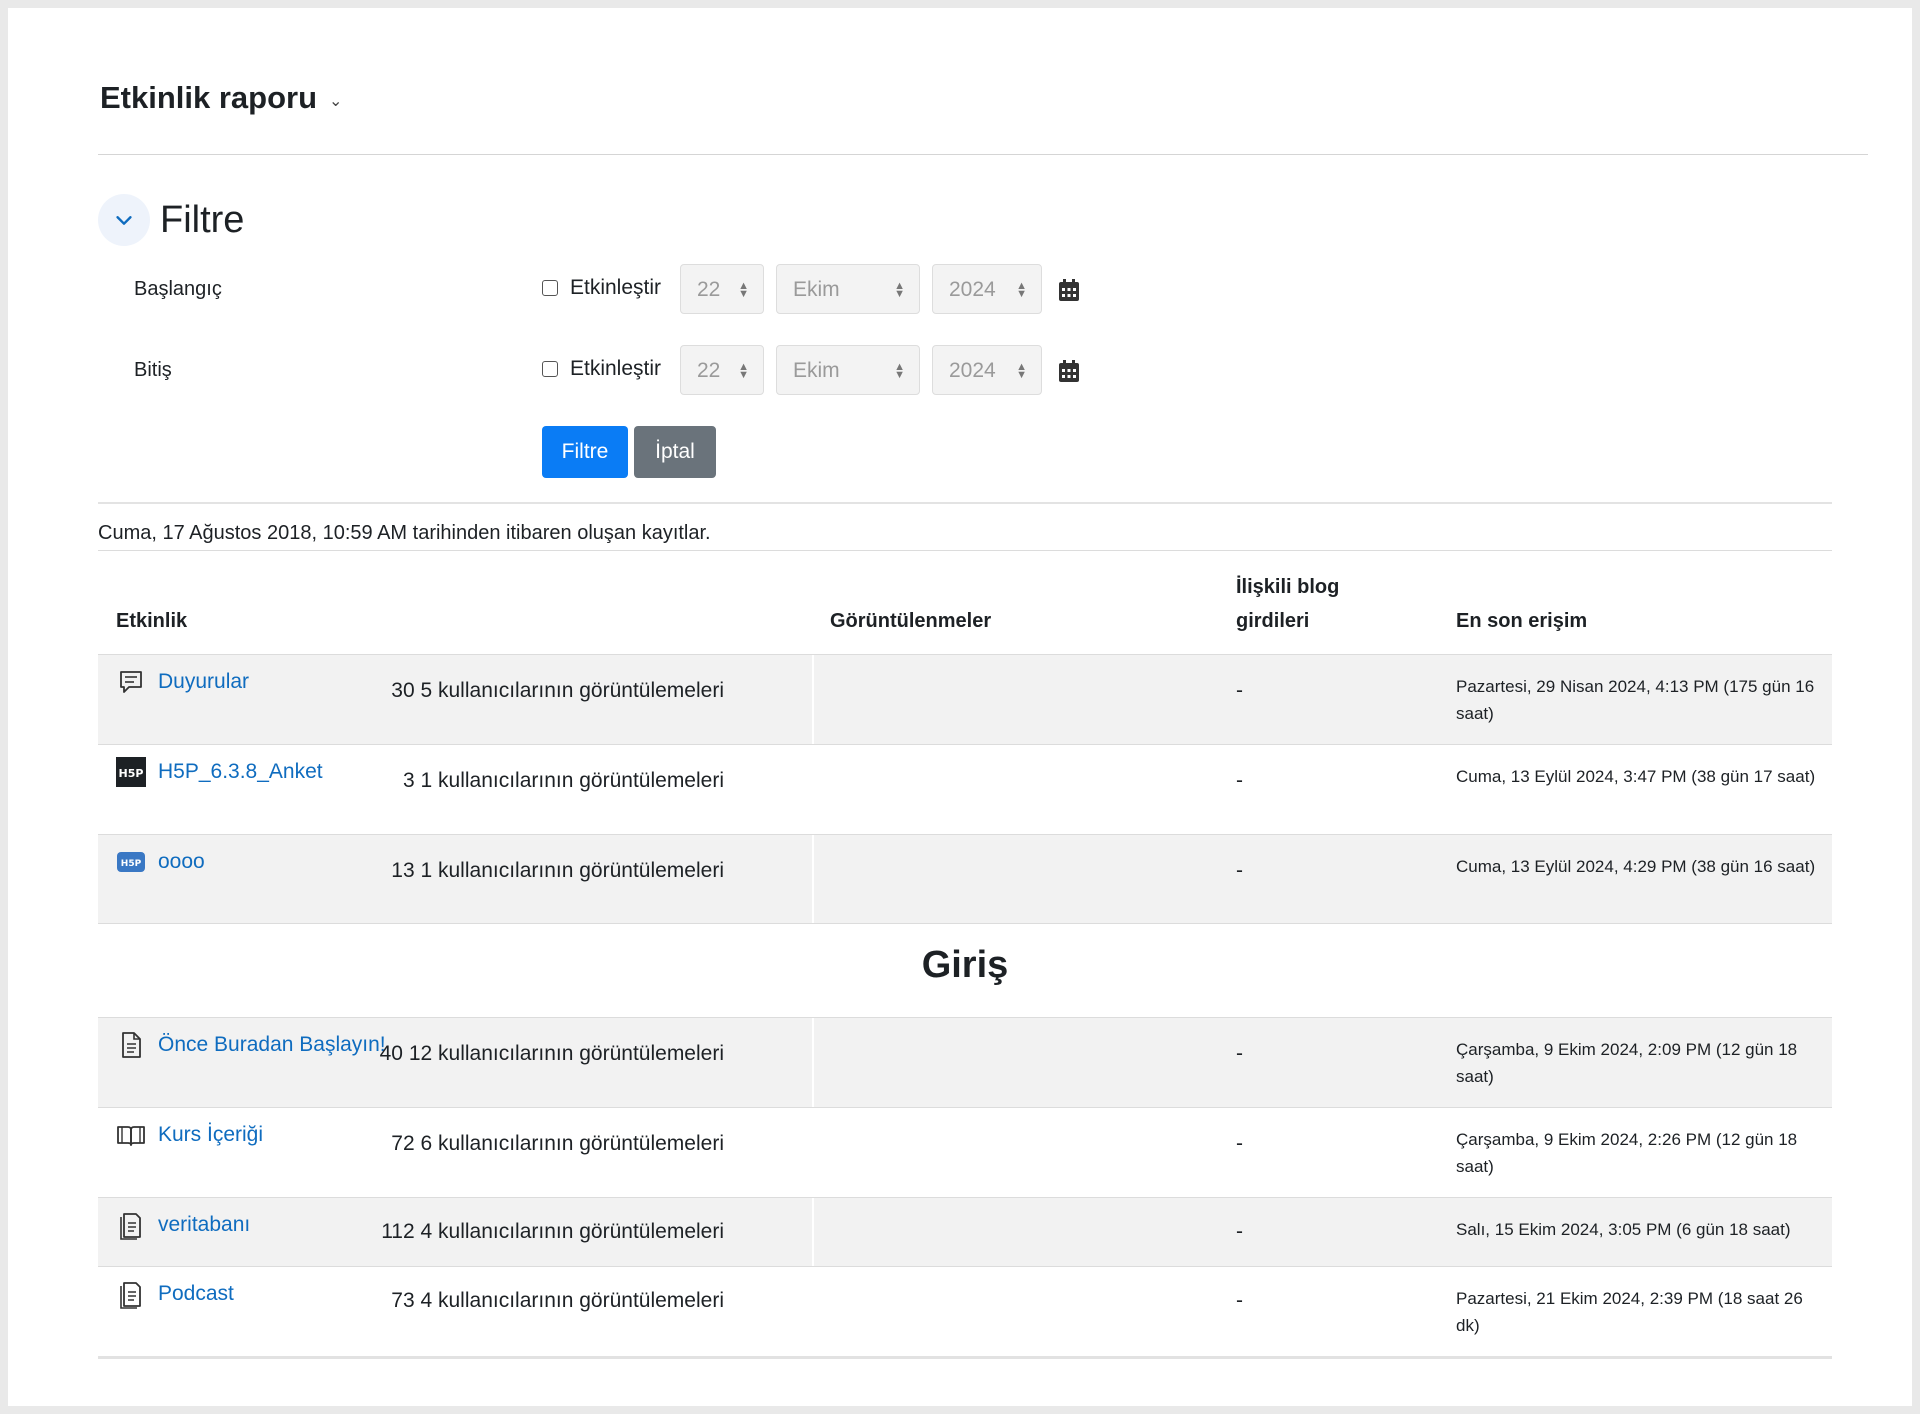 This screenshot has width=1920, height=1414. I want to click on activity-link: veritabanı, so click(204, 1225).